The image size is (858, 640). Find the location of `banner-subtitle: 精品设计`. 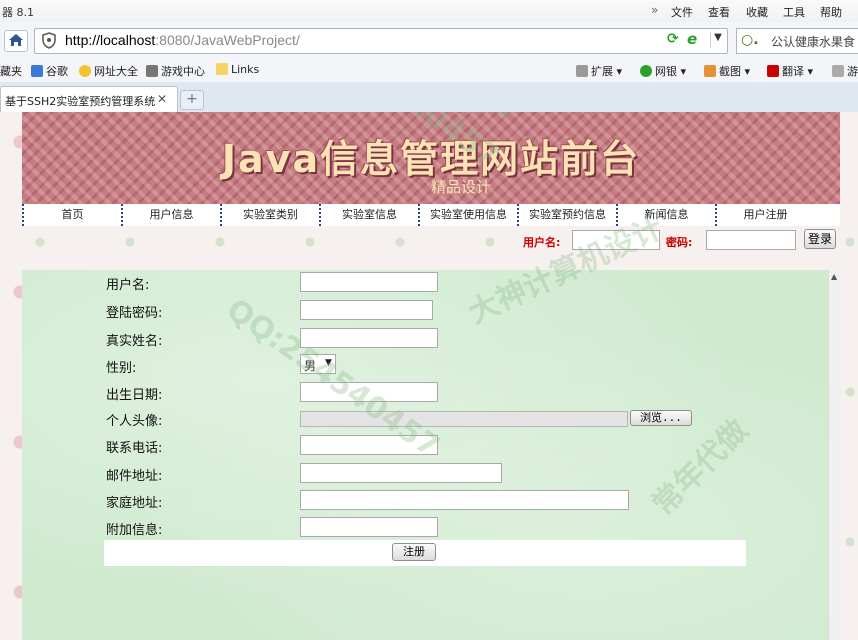

banner-subtitle: 精品设计 is located at coordinates (460, 187).